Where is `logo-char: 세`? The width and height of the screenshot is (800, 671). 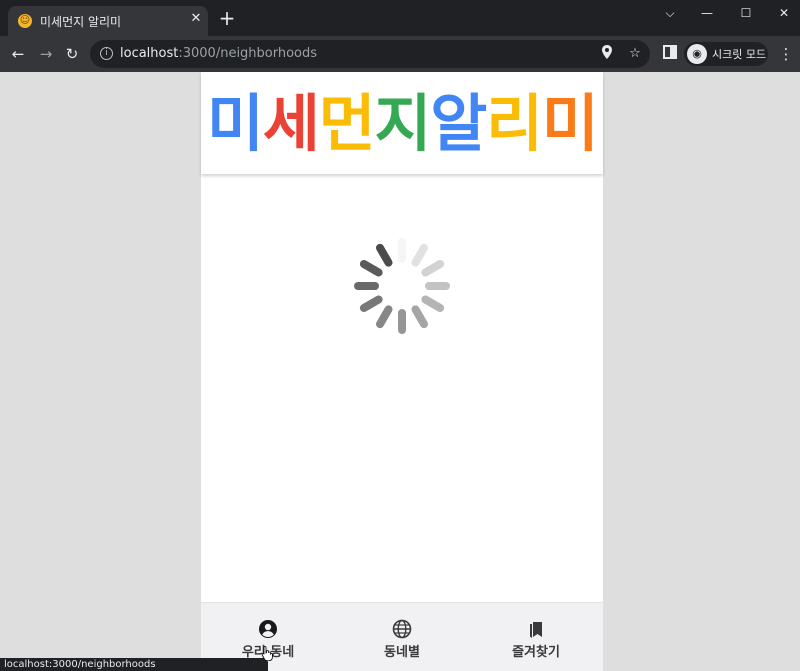 logo-char: 세 is located at coordinates (291, 123).